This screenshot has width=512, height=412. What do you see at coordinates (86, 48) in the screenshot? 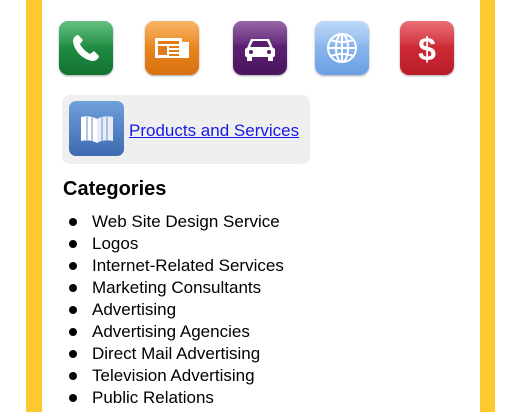
I see `phone-icon` at bounding box center [86, 48].